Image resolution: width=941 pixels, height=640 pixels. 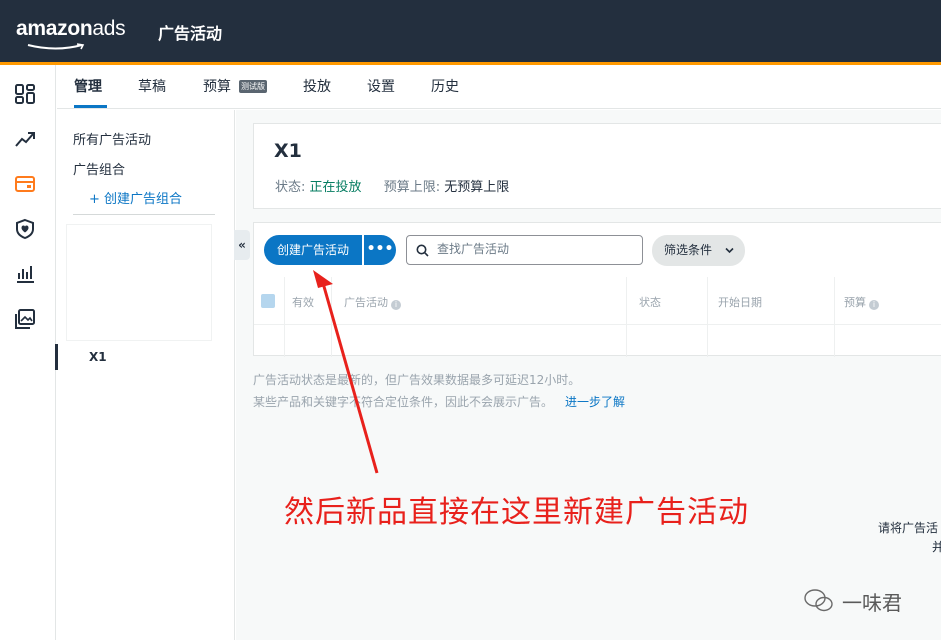 I want to click on clipped-text-line2: 并, so click(x=936, y=547).